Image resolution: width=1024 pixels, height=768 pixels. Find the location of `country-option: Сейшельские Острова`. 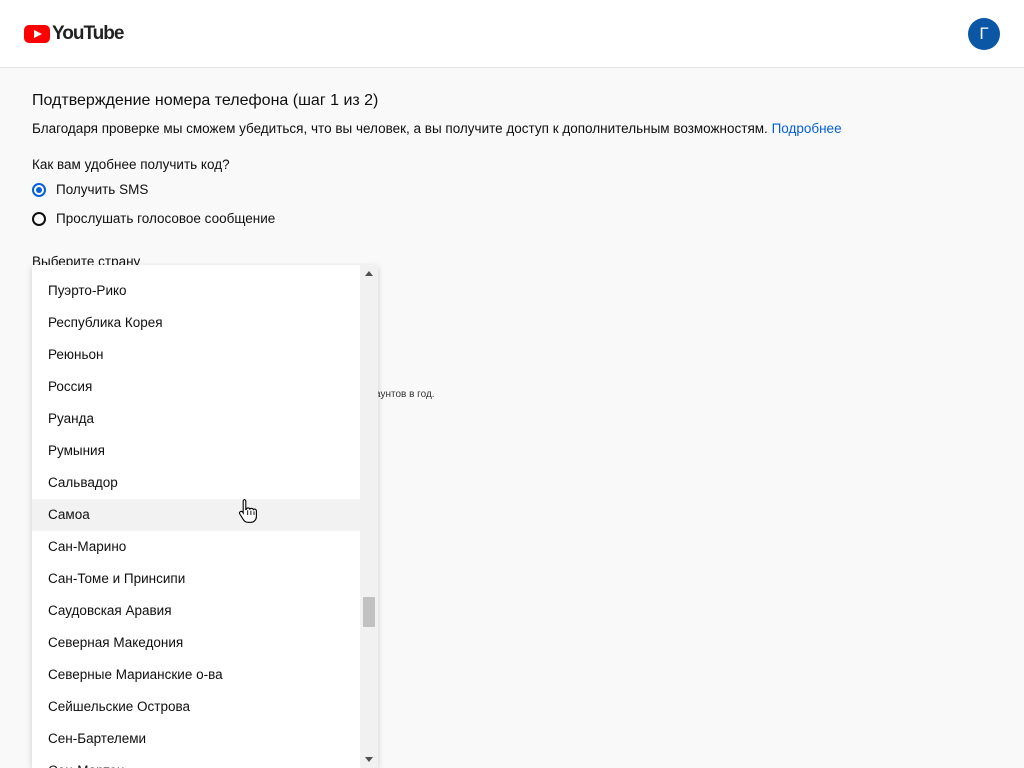

country-option: Сейшельские Острова is located at coordinates (196, 707).